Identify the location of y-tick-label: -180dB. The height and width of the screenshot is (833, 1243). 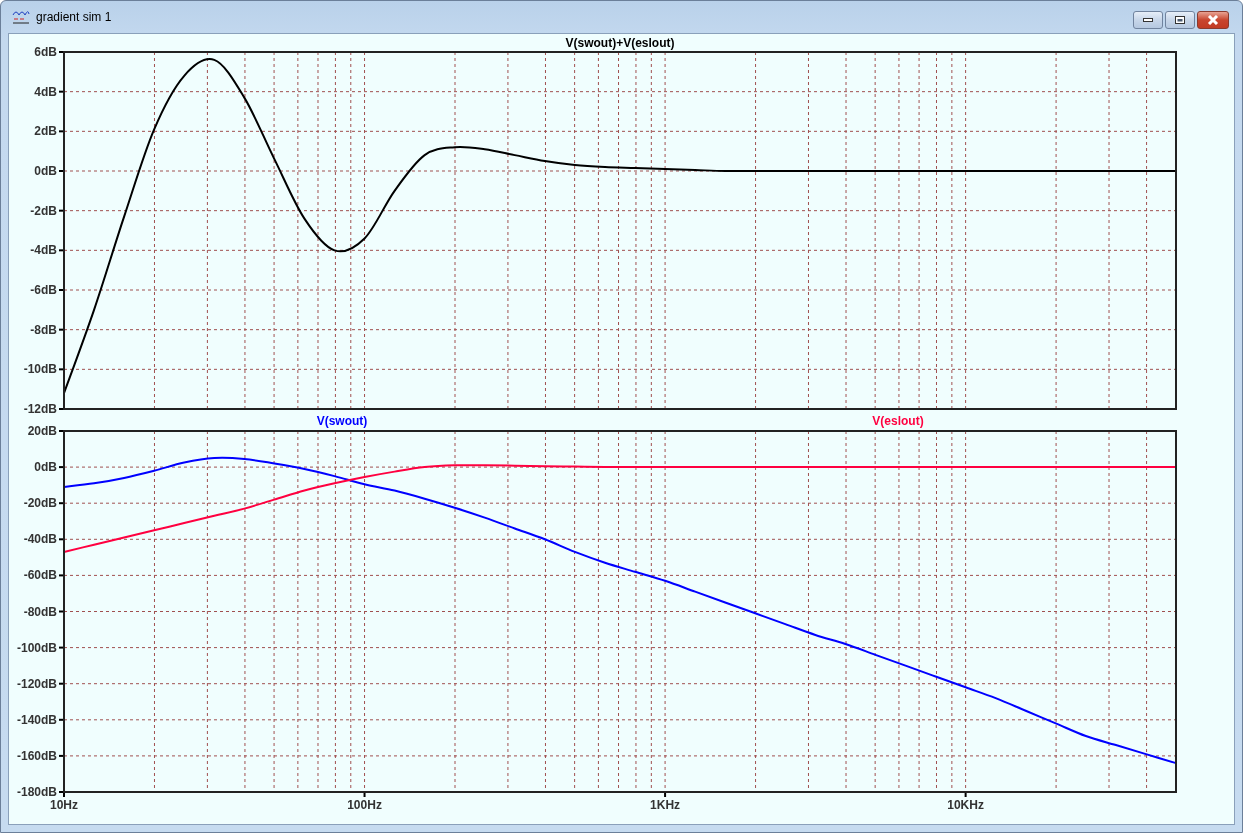
(37, 792).